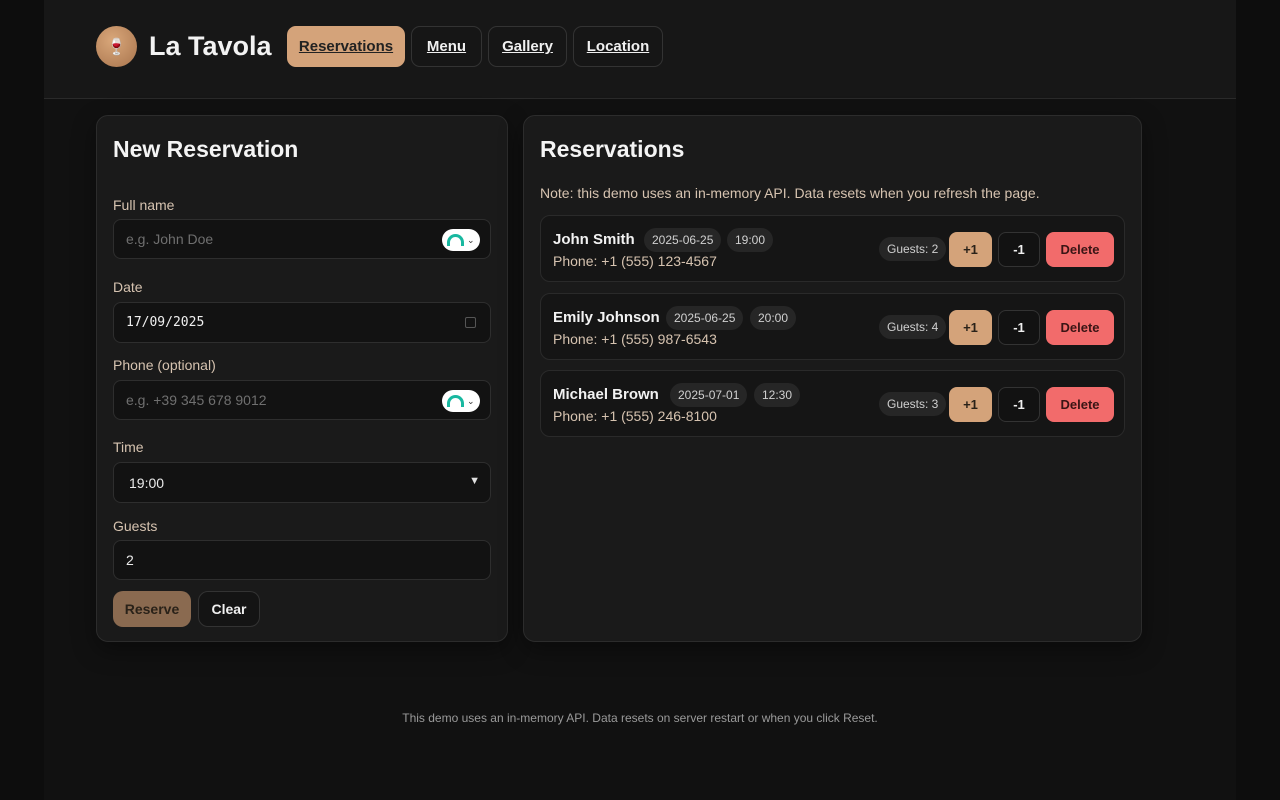 This screenshot has height=800, width=1280. Describe the element at coordinates (130, 560) in the screenshot. I see `guests-value: 2` at that location.